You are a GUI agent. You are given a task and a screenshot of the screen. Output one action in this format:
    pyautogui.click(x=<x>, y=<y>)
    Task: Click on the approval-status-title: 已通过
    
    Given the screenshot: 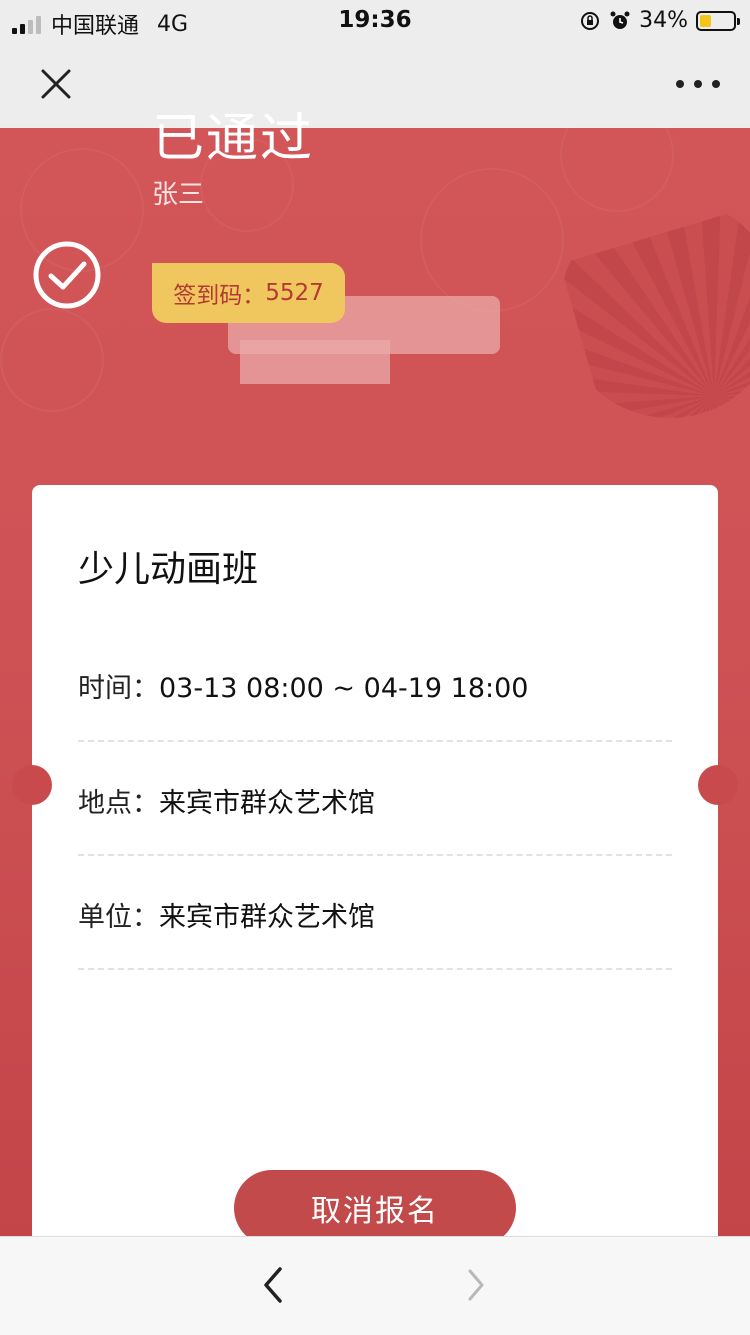 What is the action you would take?
    pyautogui.click(x=233, y=139)
    